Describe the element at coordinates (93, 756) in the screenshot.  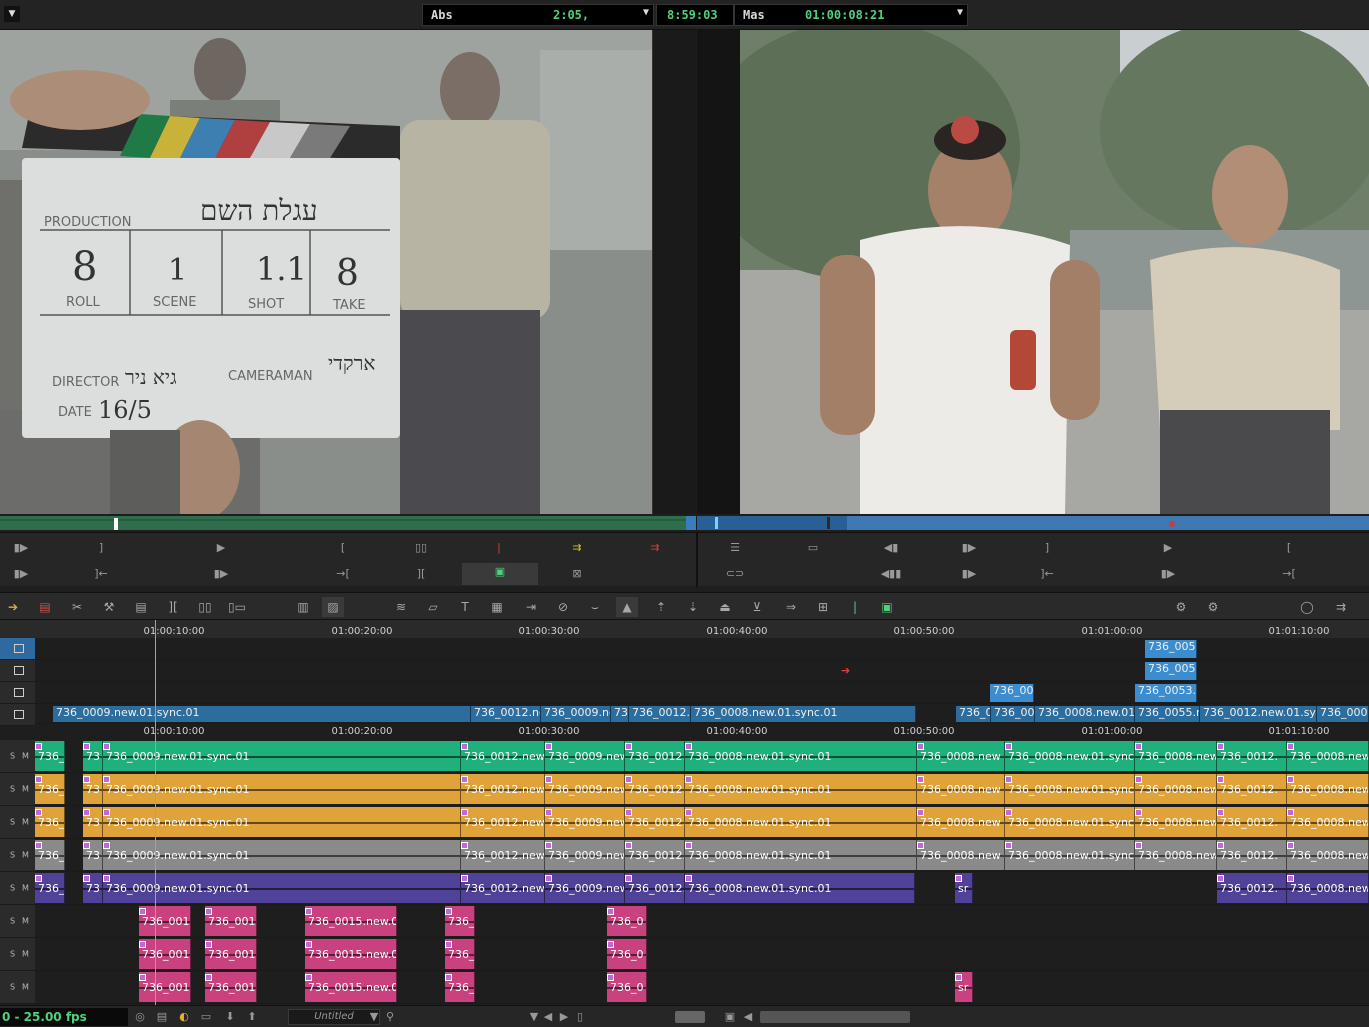
I see `audio-clip: 73` at that location.